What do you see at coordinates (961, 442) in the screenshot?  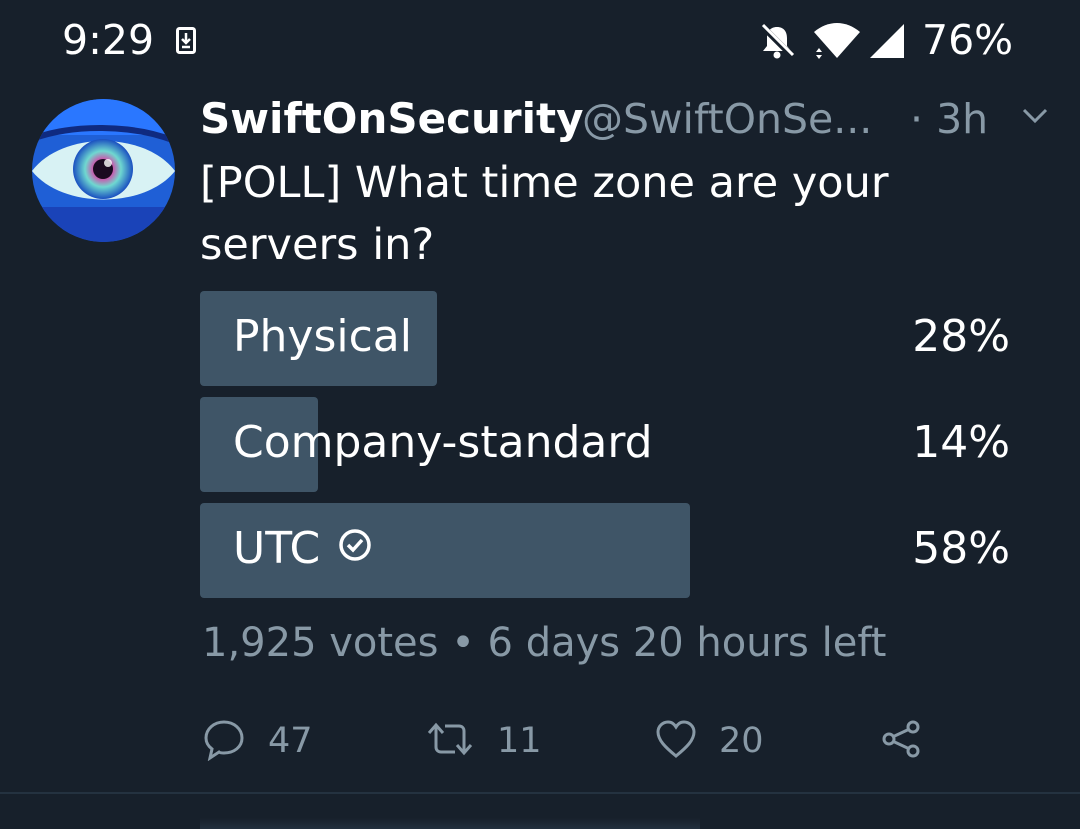 I see `poll-option-percent: 14%` at bounding box center [961, 442].